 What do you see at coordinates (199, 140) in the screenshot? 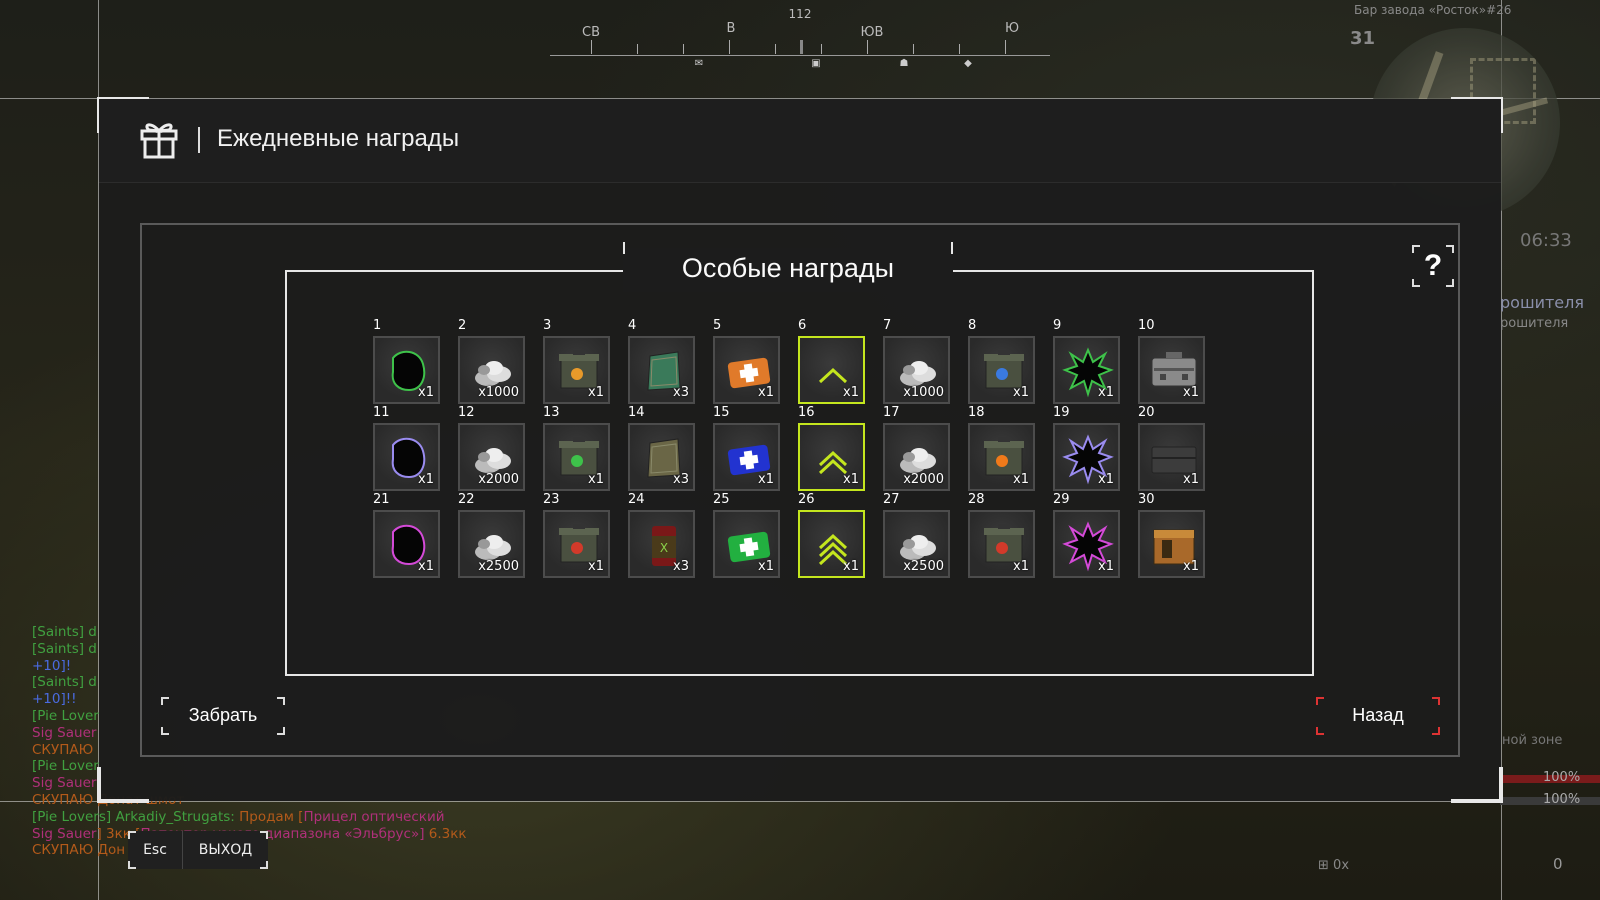
I see `header-separator` at bounding box center [199, 140].